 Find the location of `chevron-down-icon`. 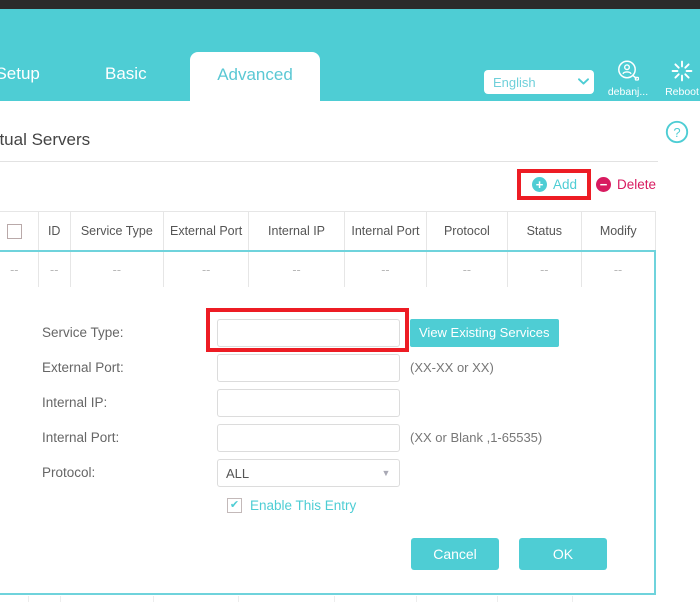

chevron-down-icon is located at coordinates (583, 82).